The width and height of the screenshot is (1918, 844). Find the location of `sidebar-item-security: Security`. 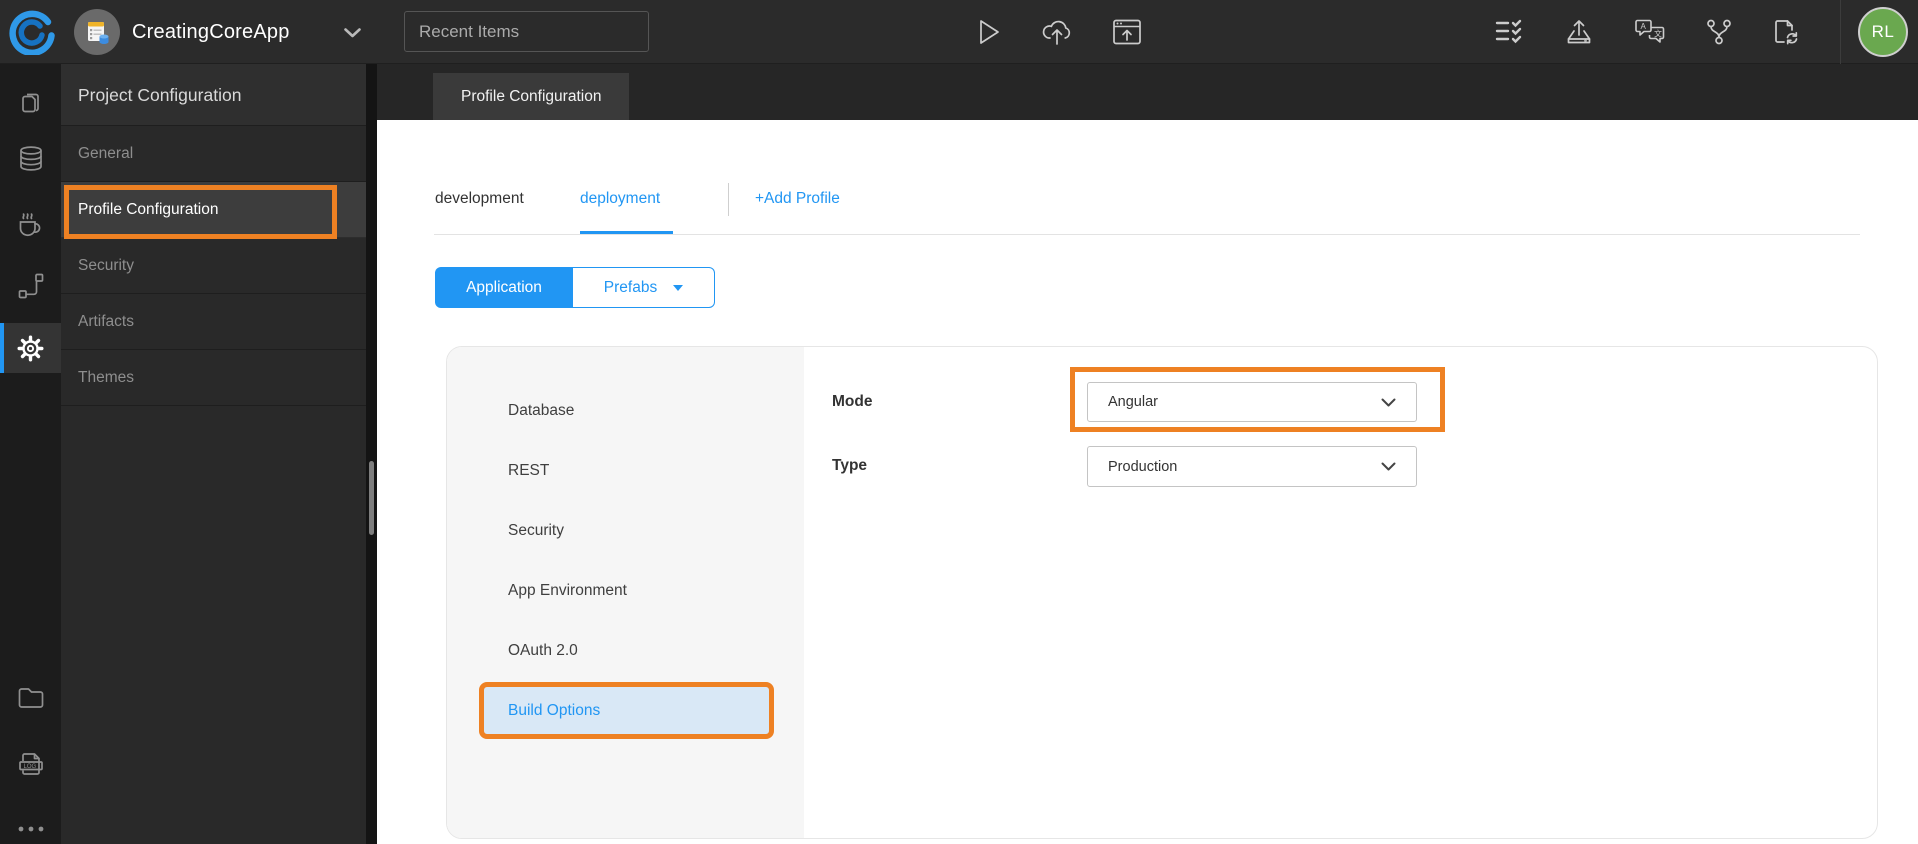

sidebar-item-security: Security is located at coordinates (213, 266).